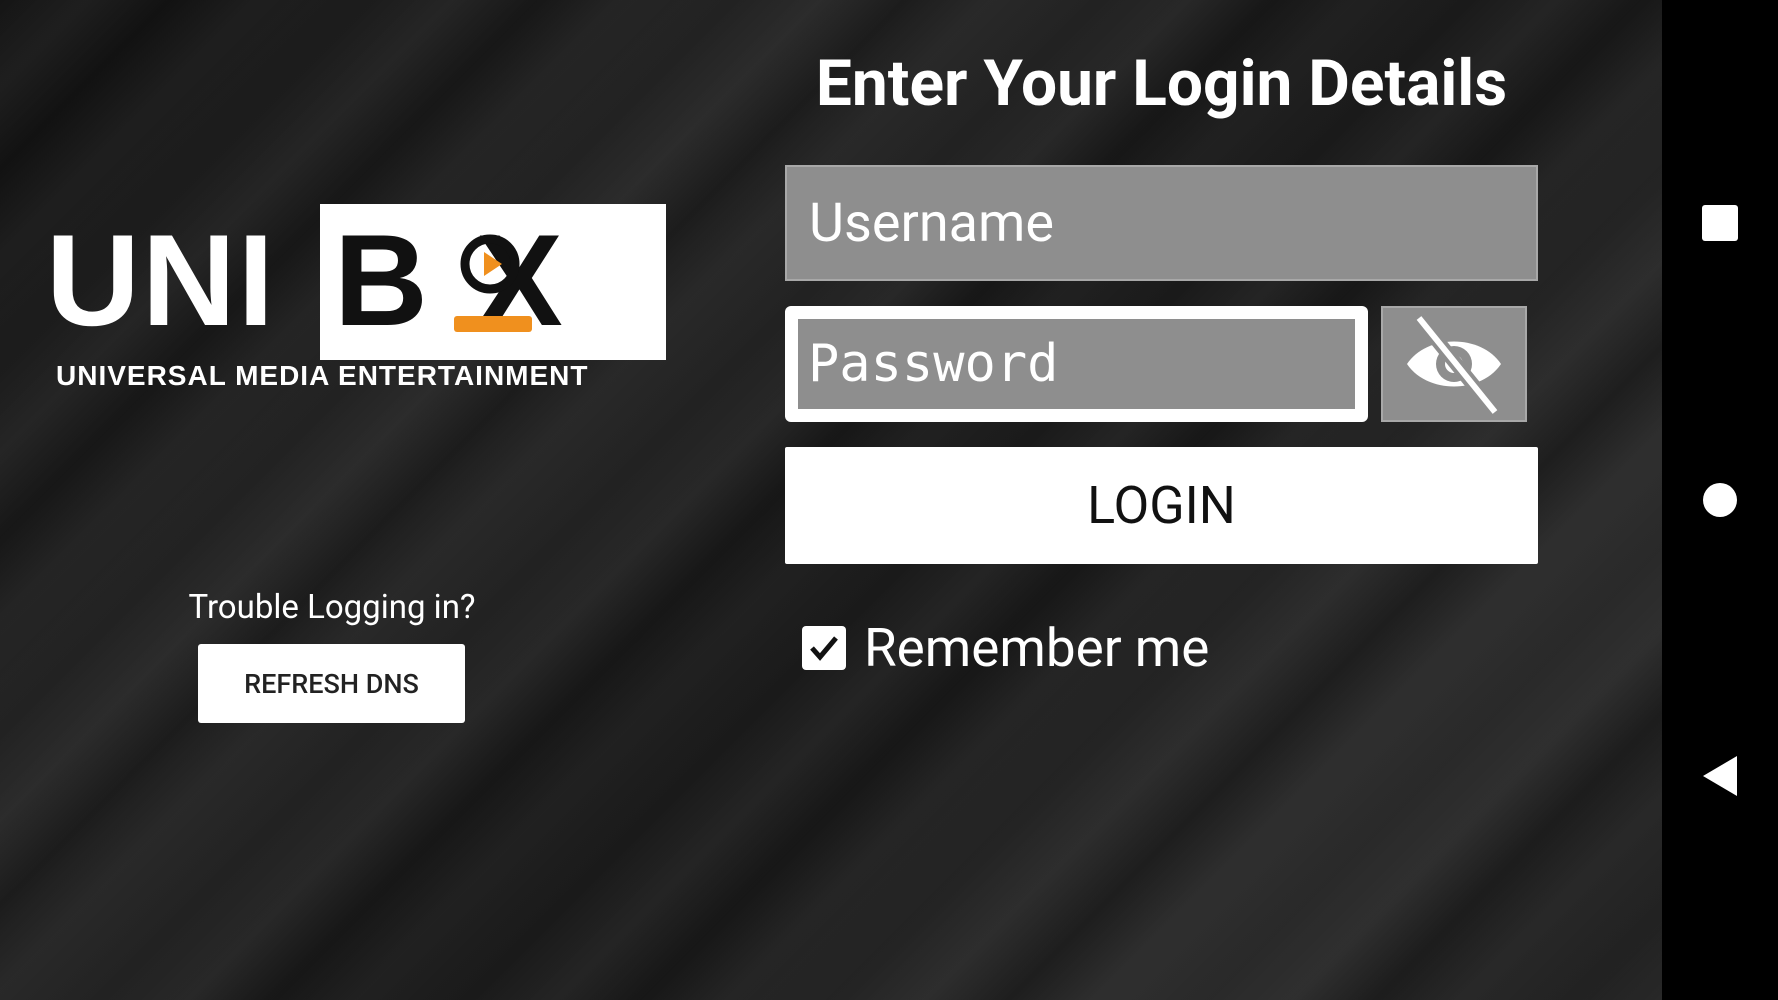 This screenshot has width=1778, height=1000. Describe the element at coordinates (490, 264) in the screenshot. I see `play-icon` at that location.